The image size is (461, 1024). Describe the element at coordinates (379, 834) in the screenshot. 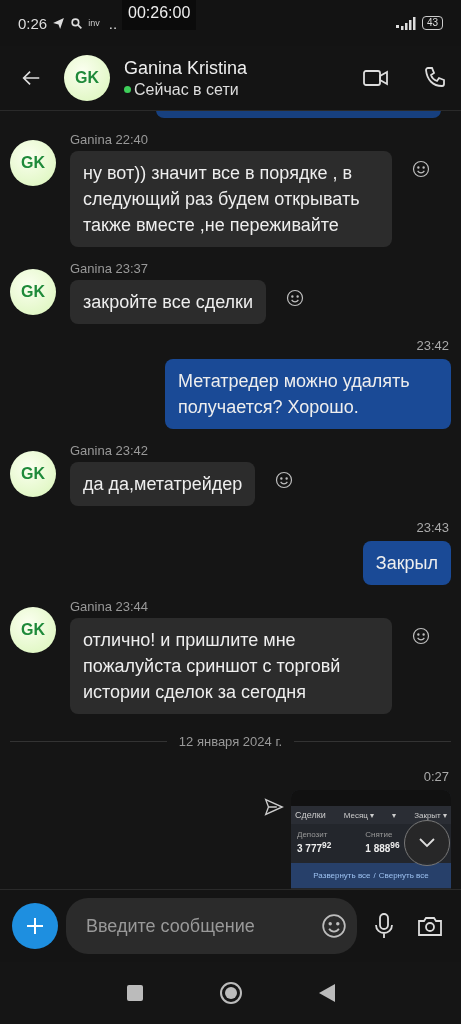

I see `withdraw-label: Снятие` at that location.